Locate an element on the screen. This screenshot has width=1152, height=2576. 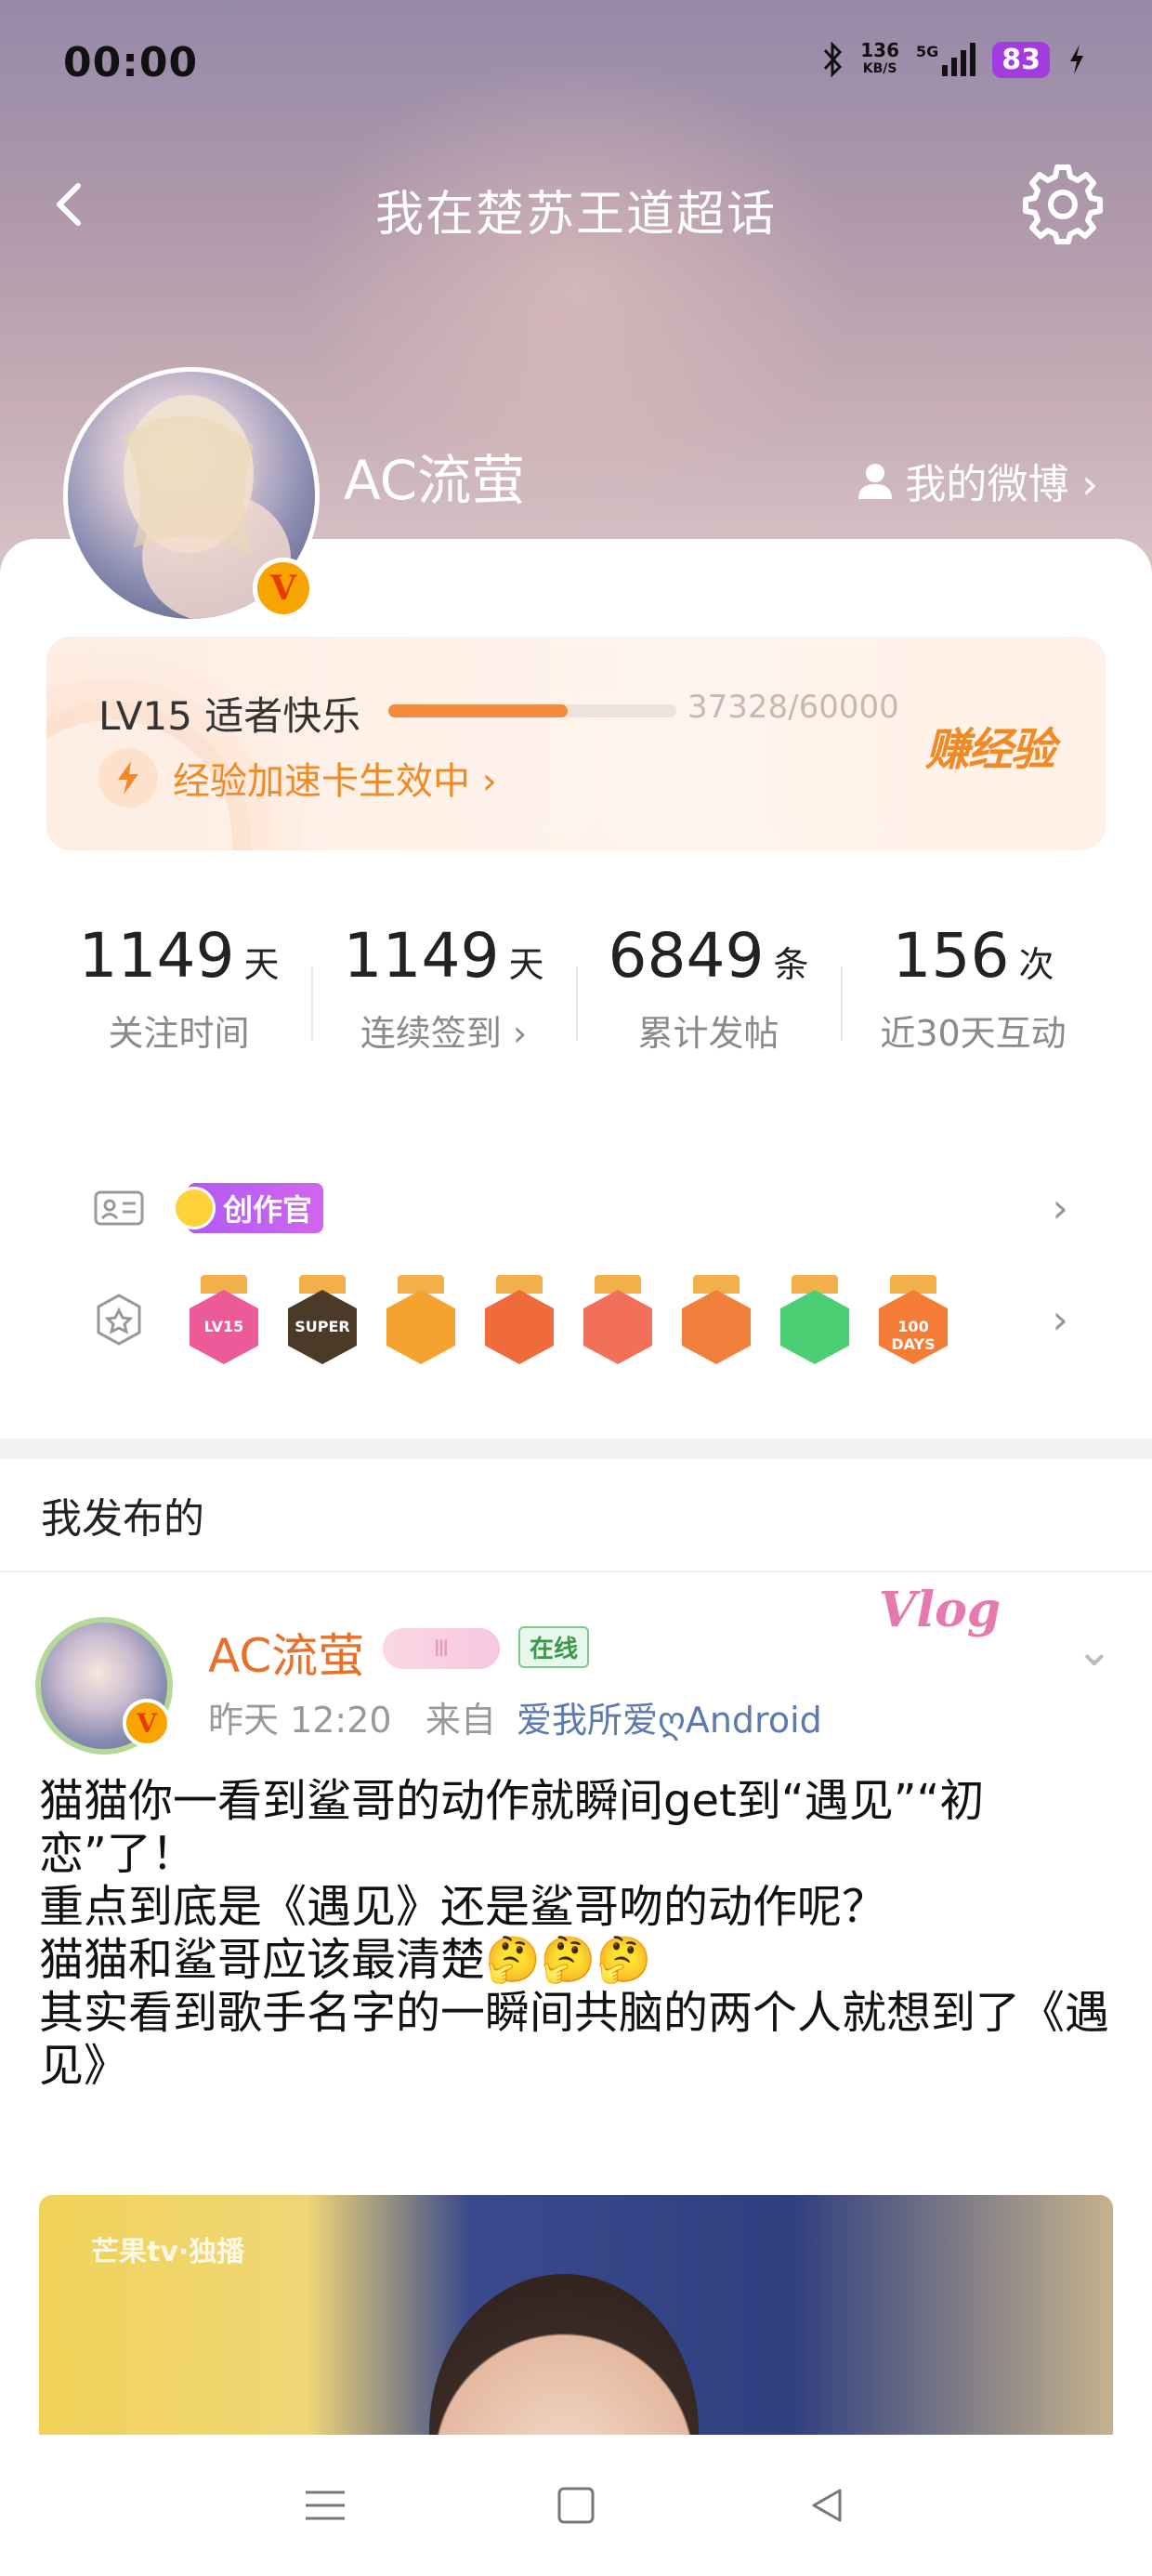
post-line: 猫猫你一看到鲨哥的动作就瞬间get到“遇见”“初恋”了！ is located at coordinates (512, 1827).